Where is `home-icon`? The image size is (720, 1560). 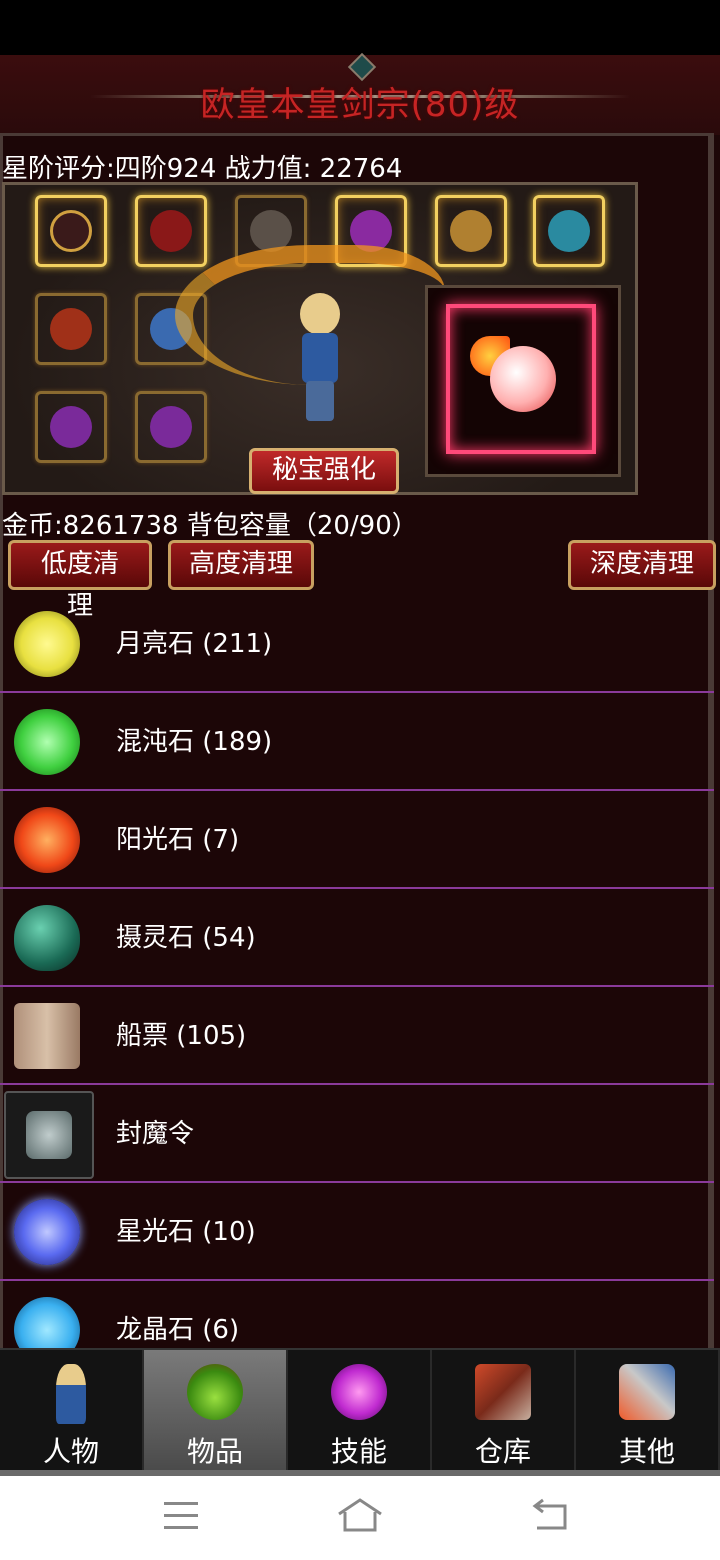
home-icon is located at coordinates (360, 1516).